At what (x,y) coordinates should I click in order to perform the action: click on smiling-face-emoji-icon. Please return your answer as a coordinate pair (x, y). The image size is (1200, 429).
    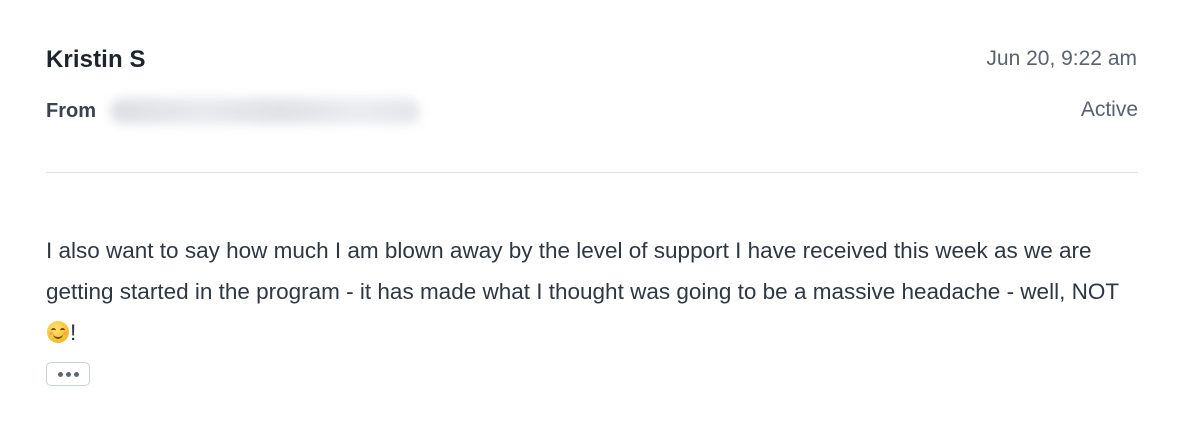
    Looking at the image, I should click on (58, 332).